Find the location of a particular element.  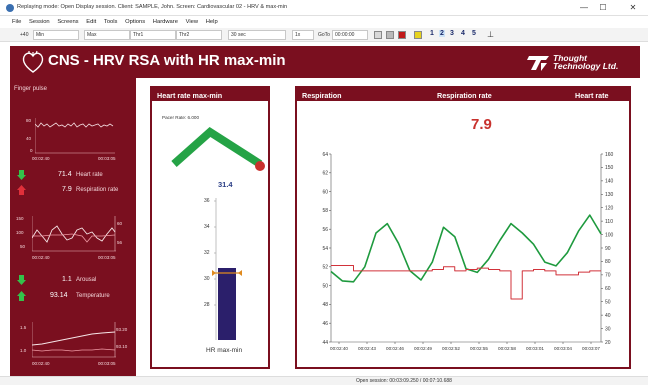

bar-tick: 36 is located at coordinates (207, 201).